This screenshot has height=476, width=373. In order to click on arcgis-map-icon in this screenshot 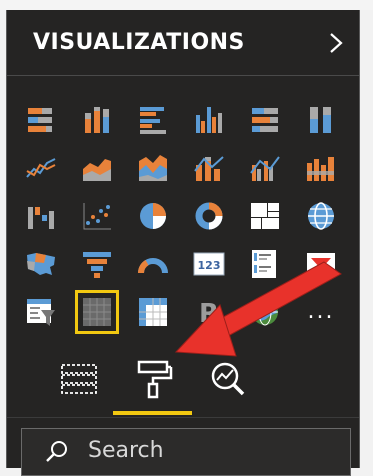, I will do `click(265, 312)`.